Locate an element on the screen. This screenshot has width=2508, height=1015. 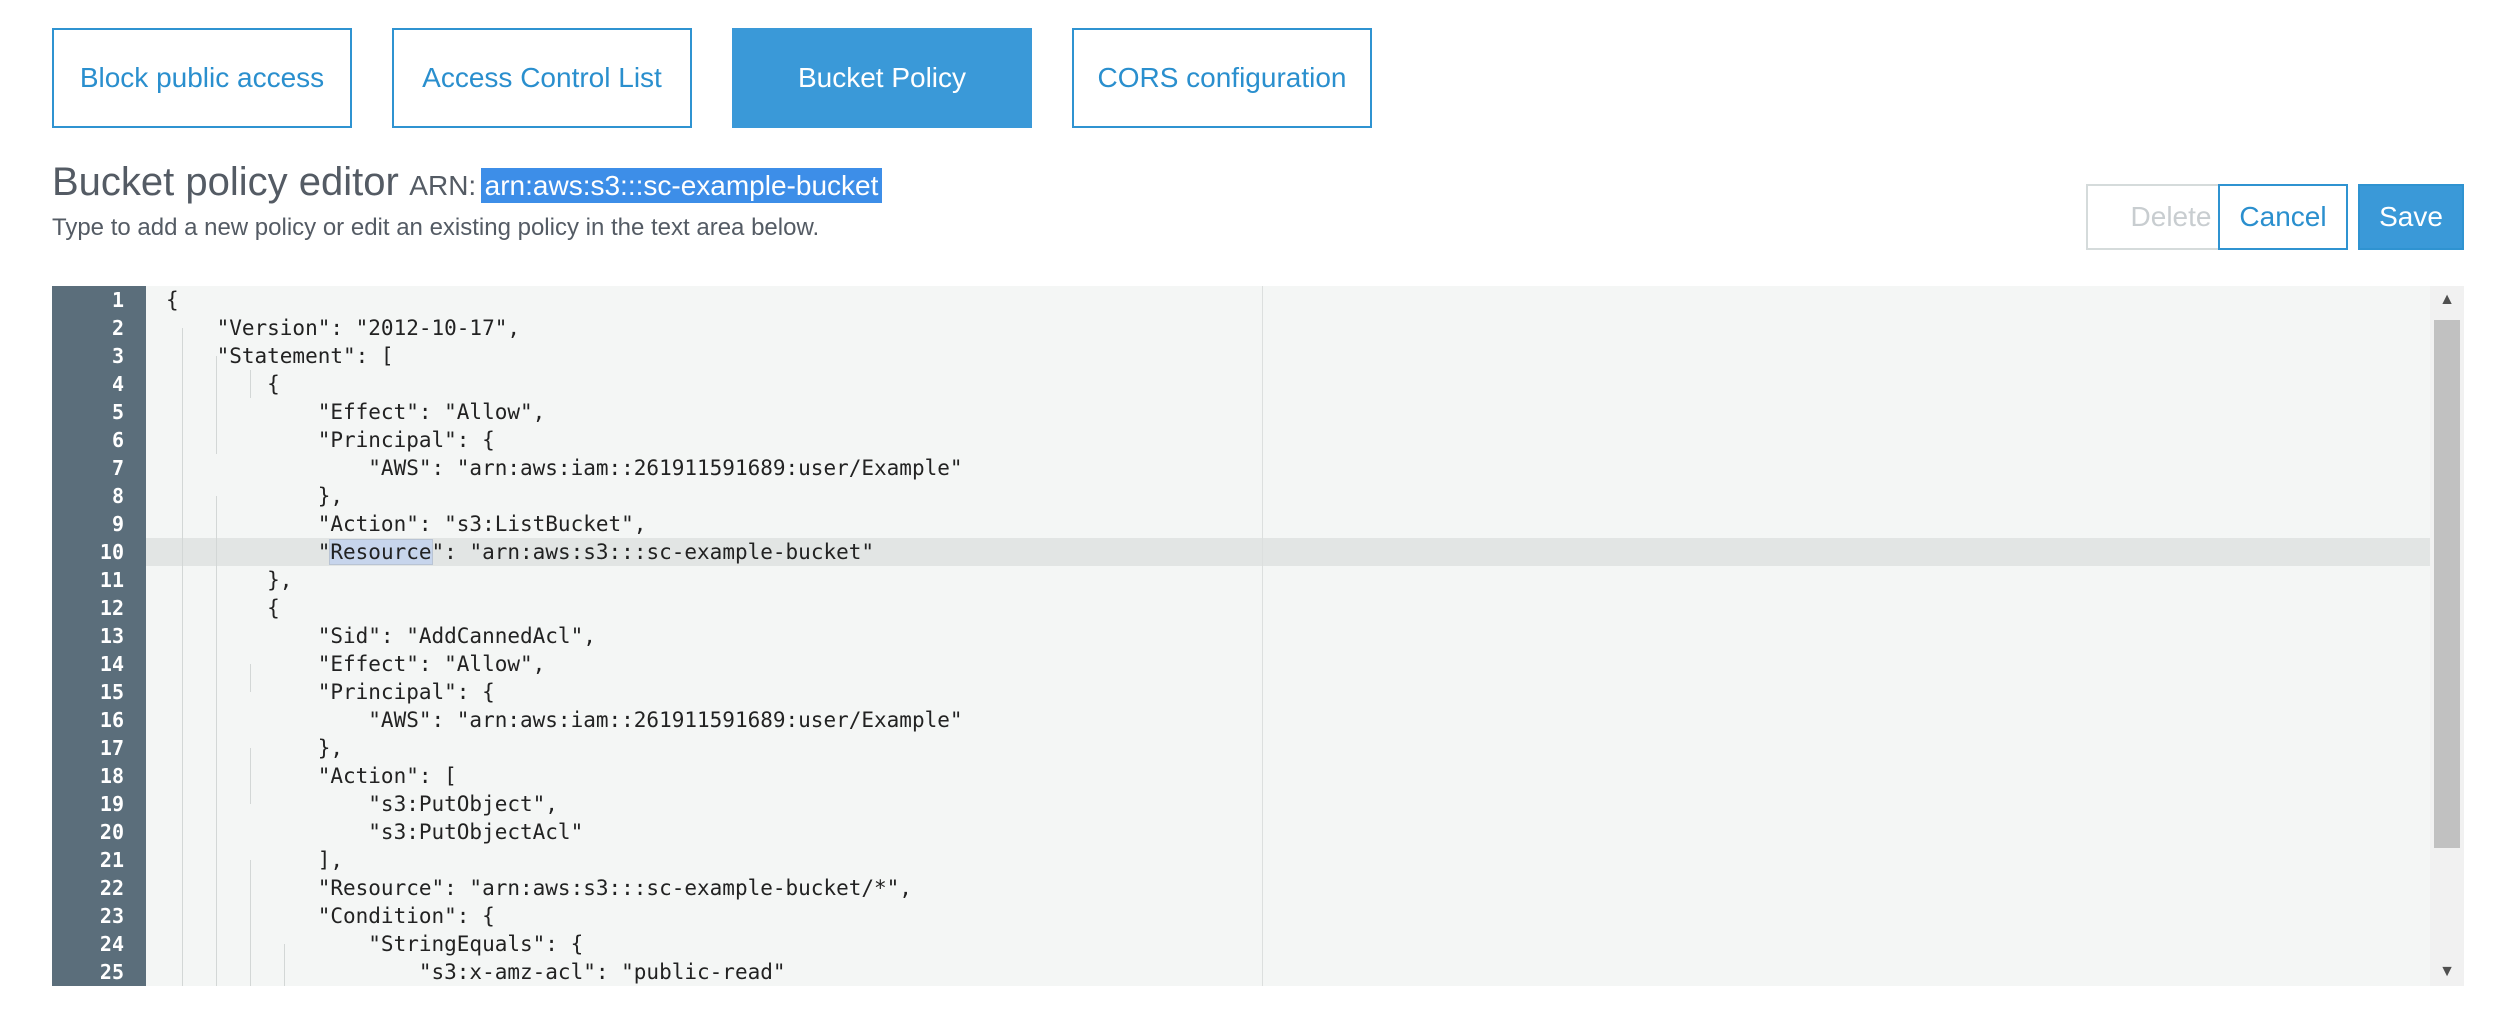
code-line: "s3:PutObject", is located at coordinates (362, 804).